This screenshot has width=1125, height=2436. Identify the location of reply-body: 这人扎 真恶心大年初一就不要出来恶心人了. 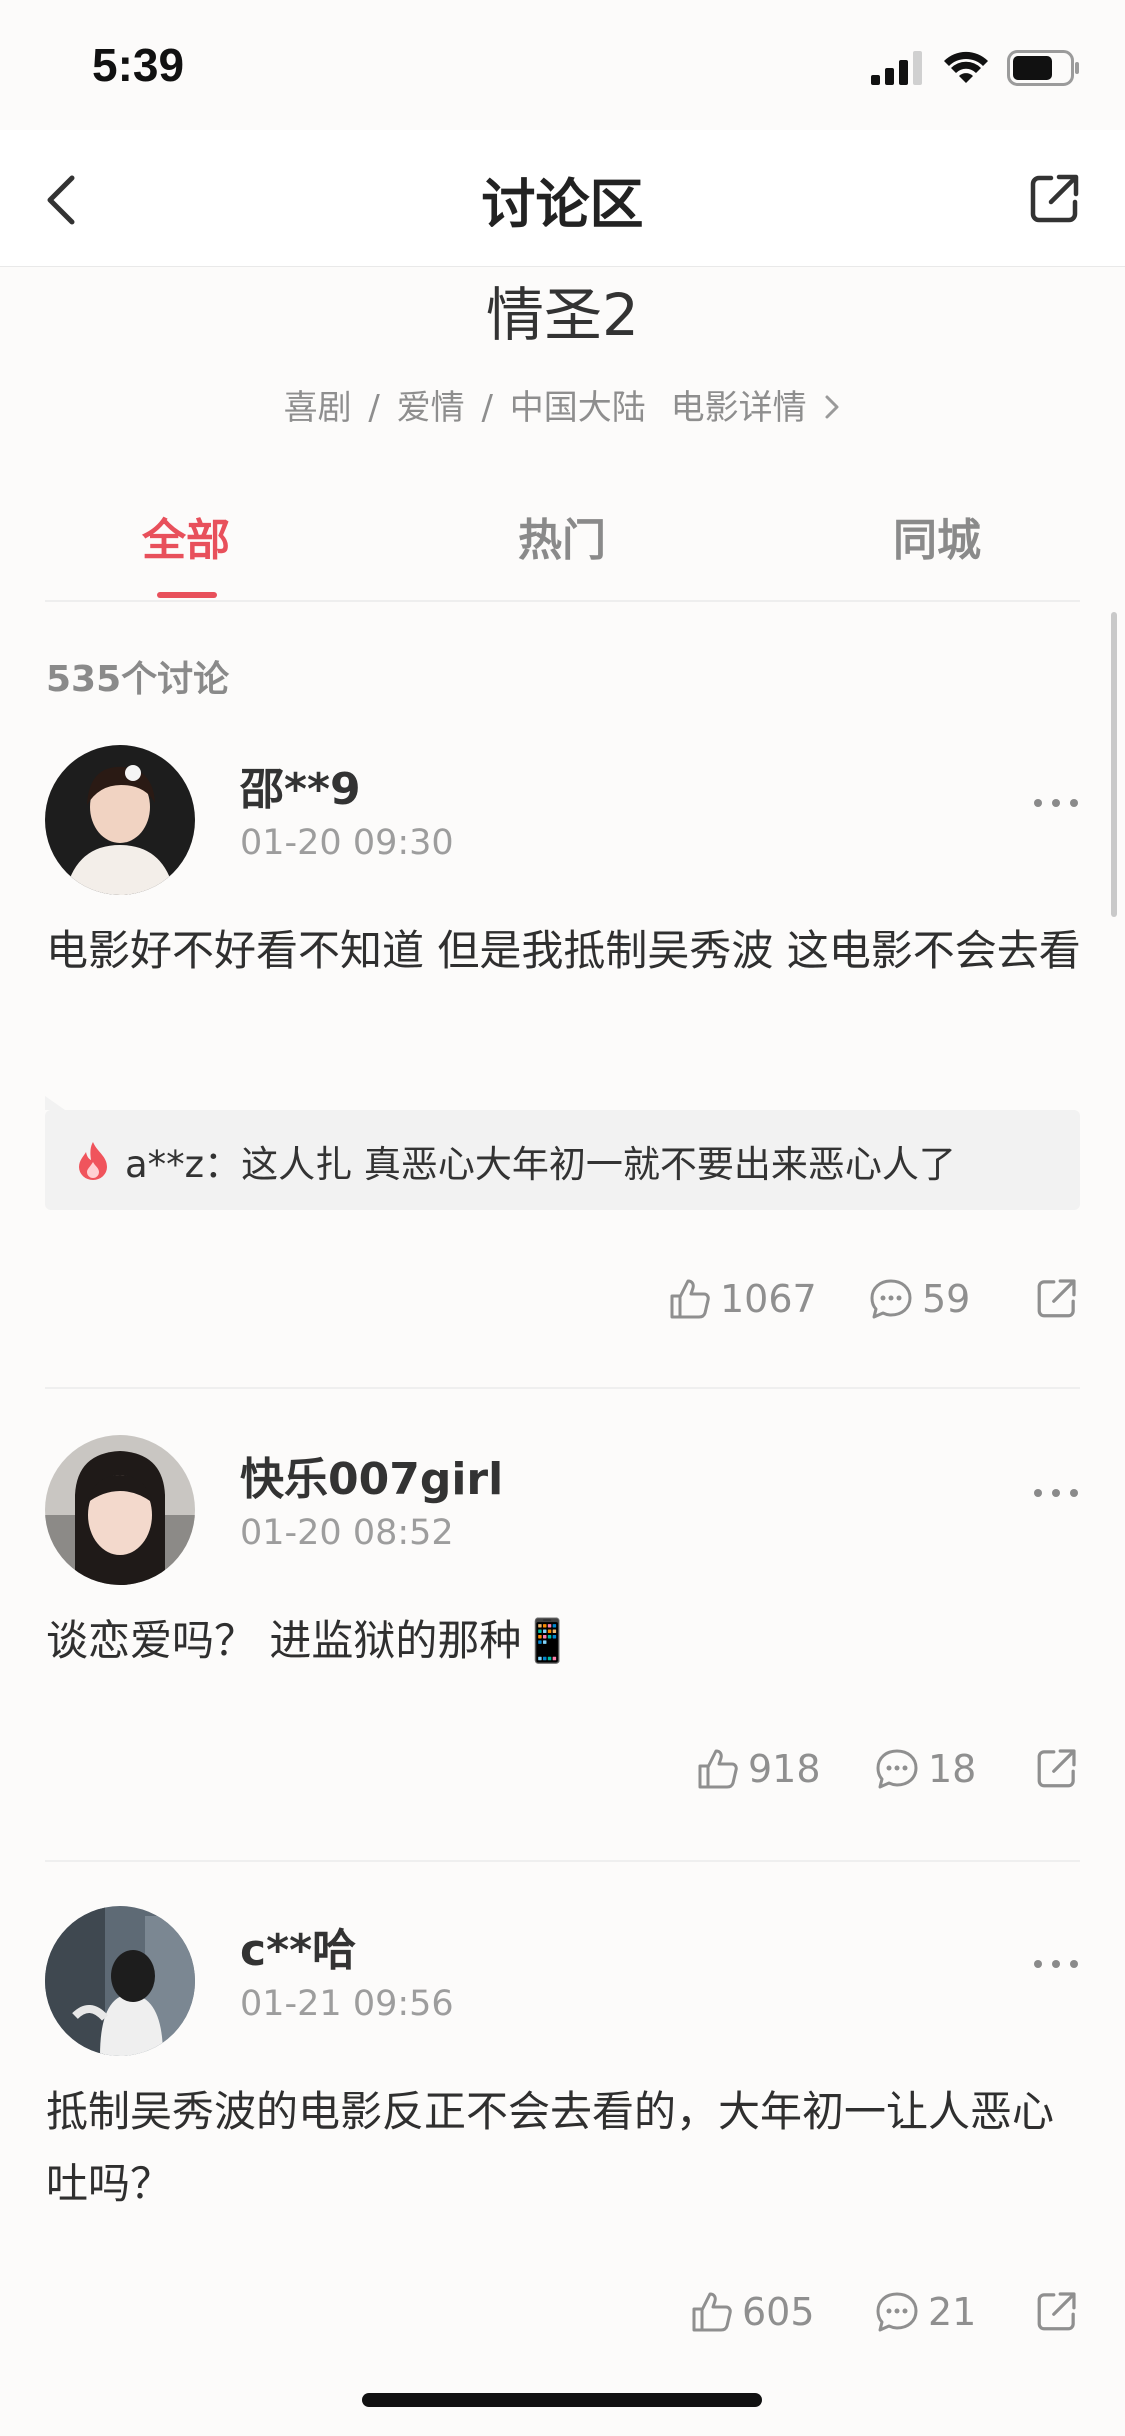
(598, 1164).